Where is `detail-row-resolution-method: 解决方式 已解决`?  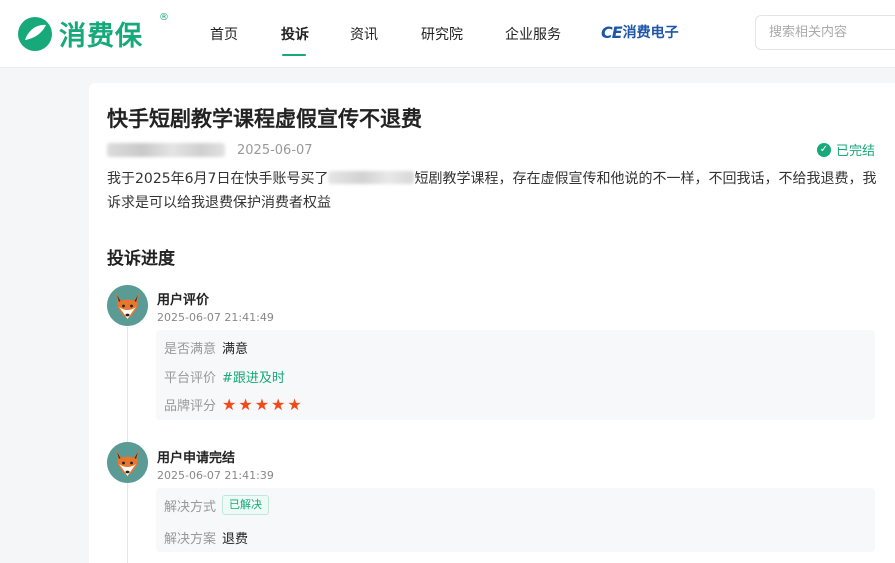
detail-row-resolution-method: 解决方式 已解决 is located at coordinates (216, 505).